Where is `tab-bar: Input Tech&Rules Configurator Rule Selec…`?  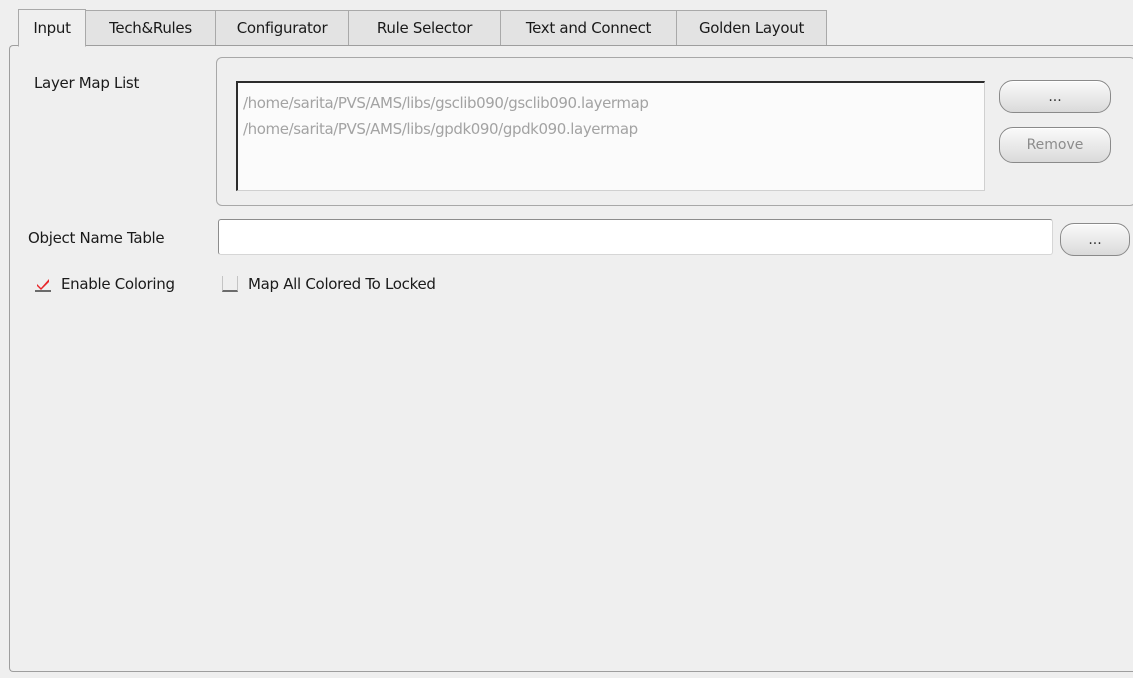 tab-bar: Input Tech&Rules Configurator Rule Selec… is located at coordinates (422, 28).